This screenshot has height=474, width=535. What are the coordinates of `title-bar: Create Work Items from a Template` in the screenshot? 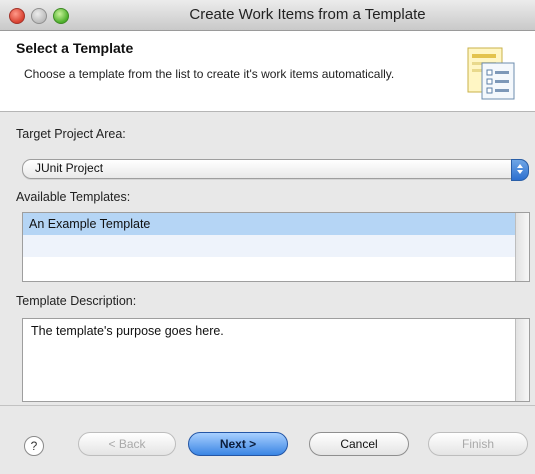 It's located at (267, 15).